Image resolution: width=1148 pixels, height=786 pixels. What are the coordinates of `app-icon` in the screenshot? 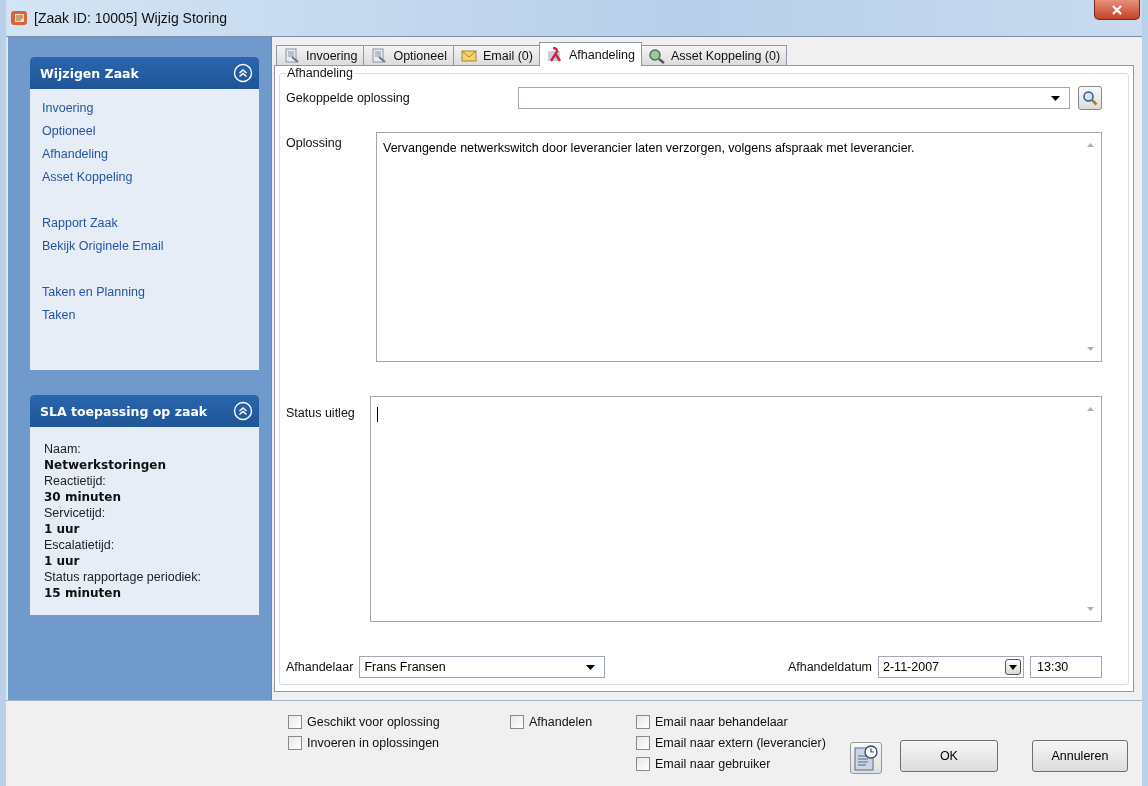 It's located at (19, 18).